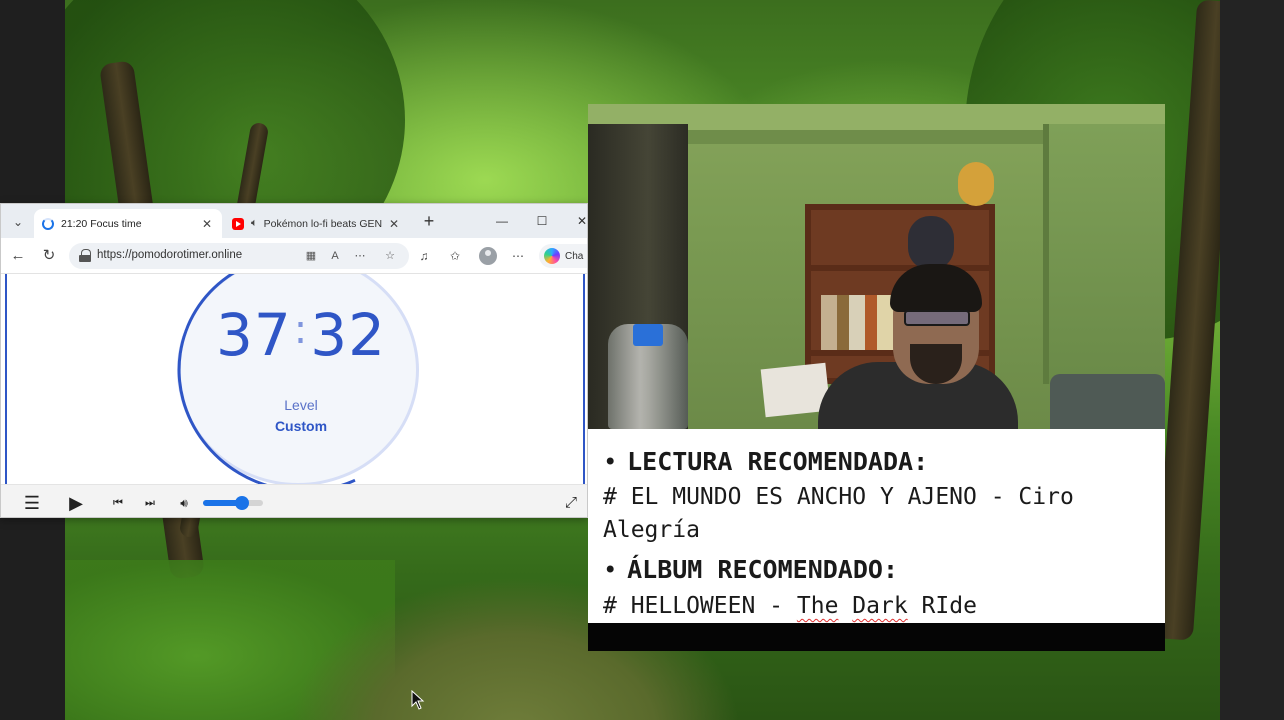  I want to click on right-border, so click(1252, 360).